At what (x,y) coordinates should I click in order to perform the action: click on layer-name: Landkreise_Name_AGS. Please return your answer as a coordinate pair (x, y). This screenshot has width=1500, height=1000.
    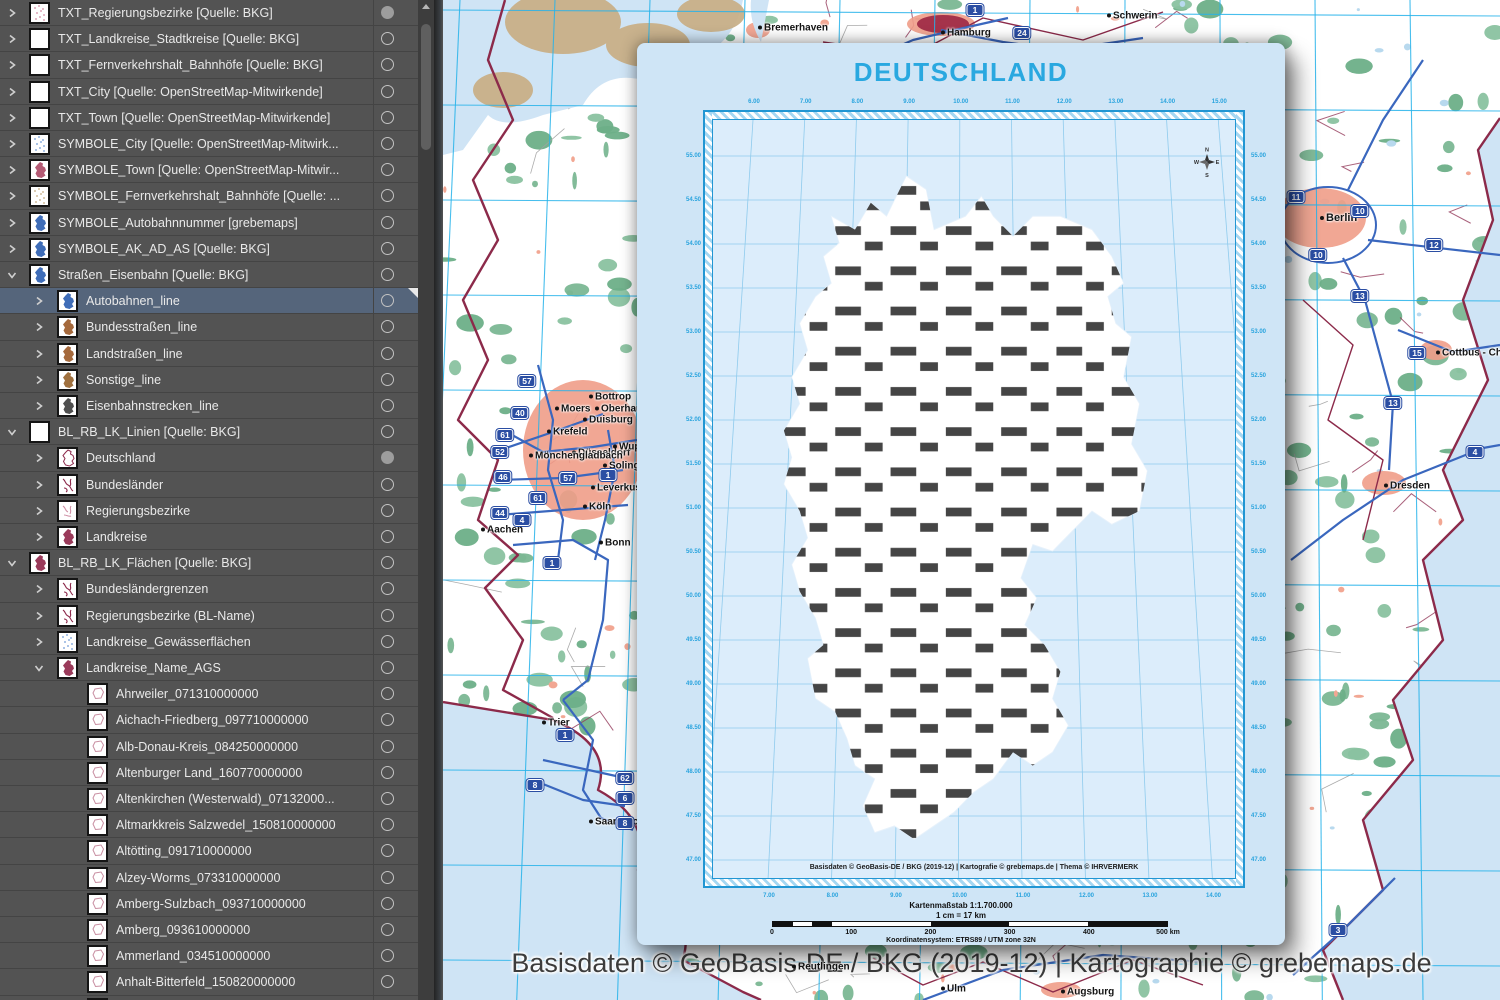
    Looking at the image, I should click on (153, 668).